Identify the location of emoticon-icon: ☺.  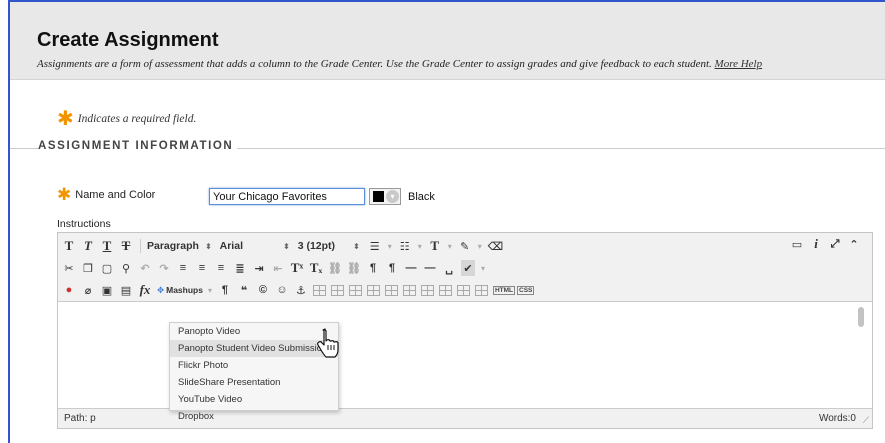
(282, 290).